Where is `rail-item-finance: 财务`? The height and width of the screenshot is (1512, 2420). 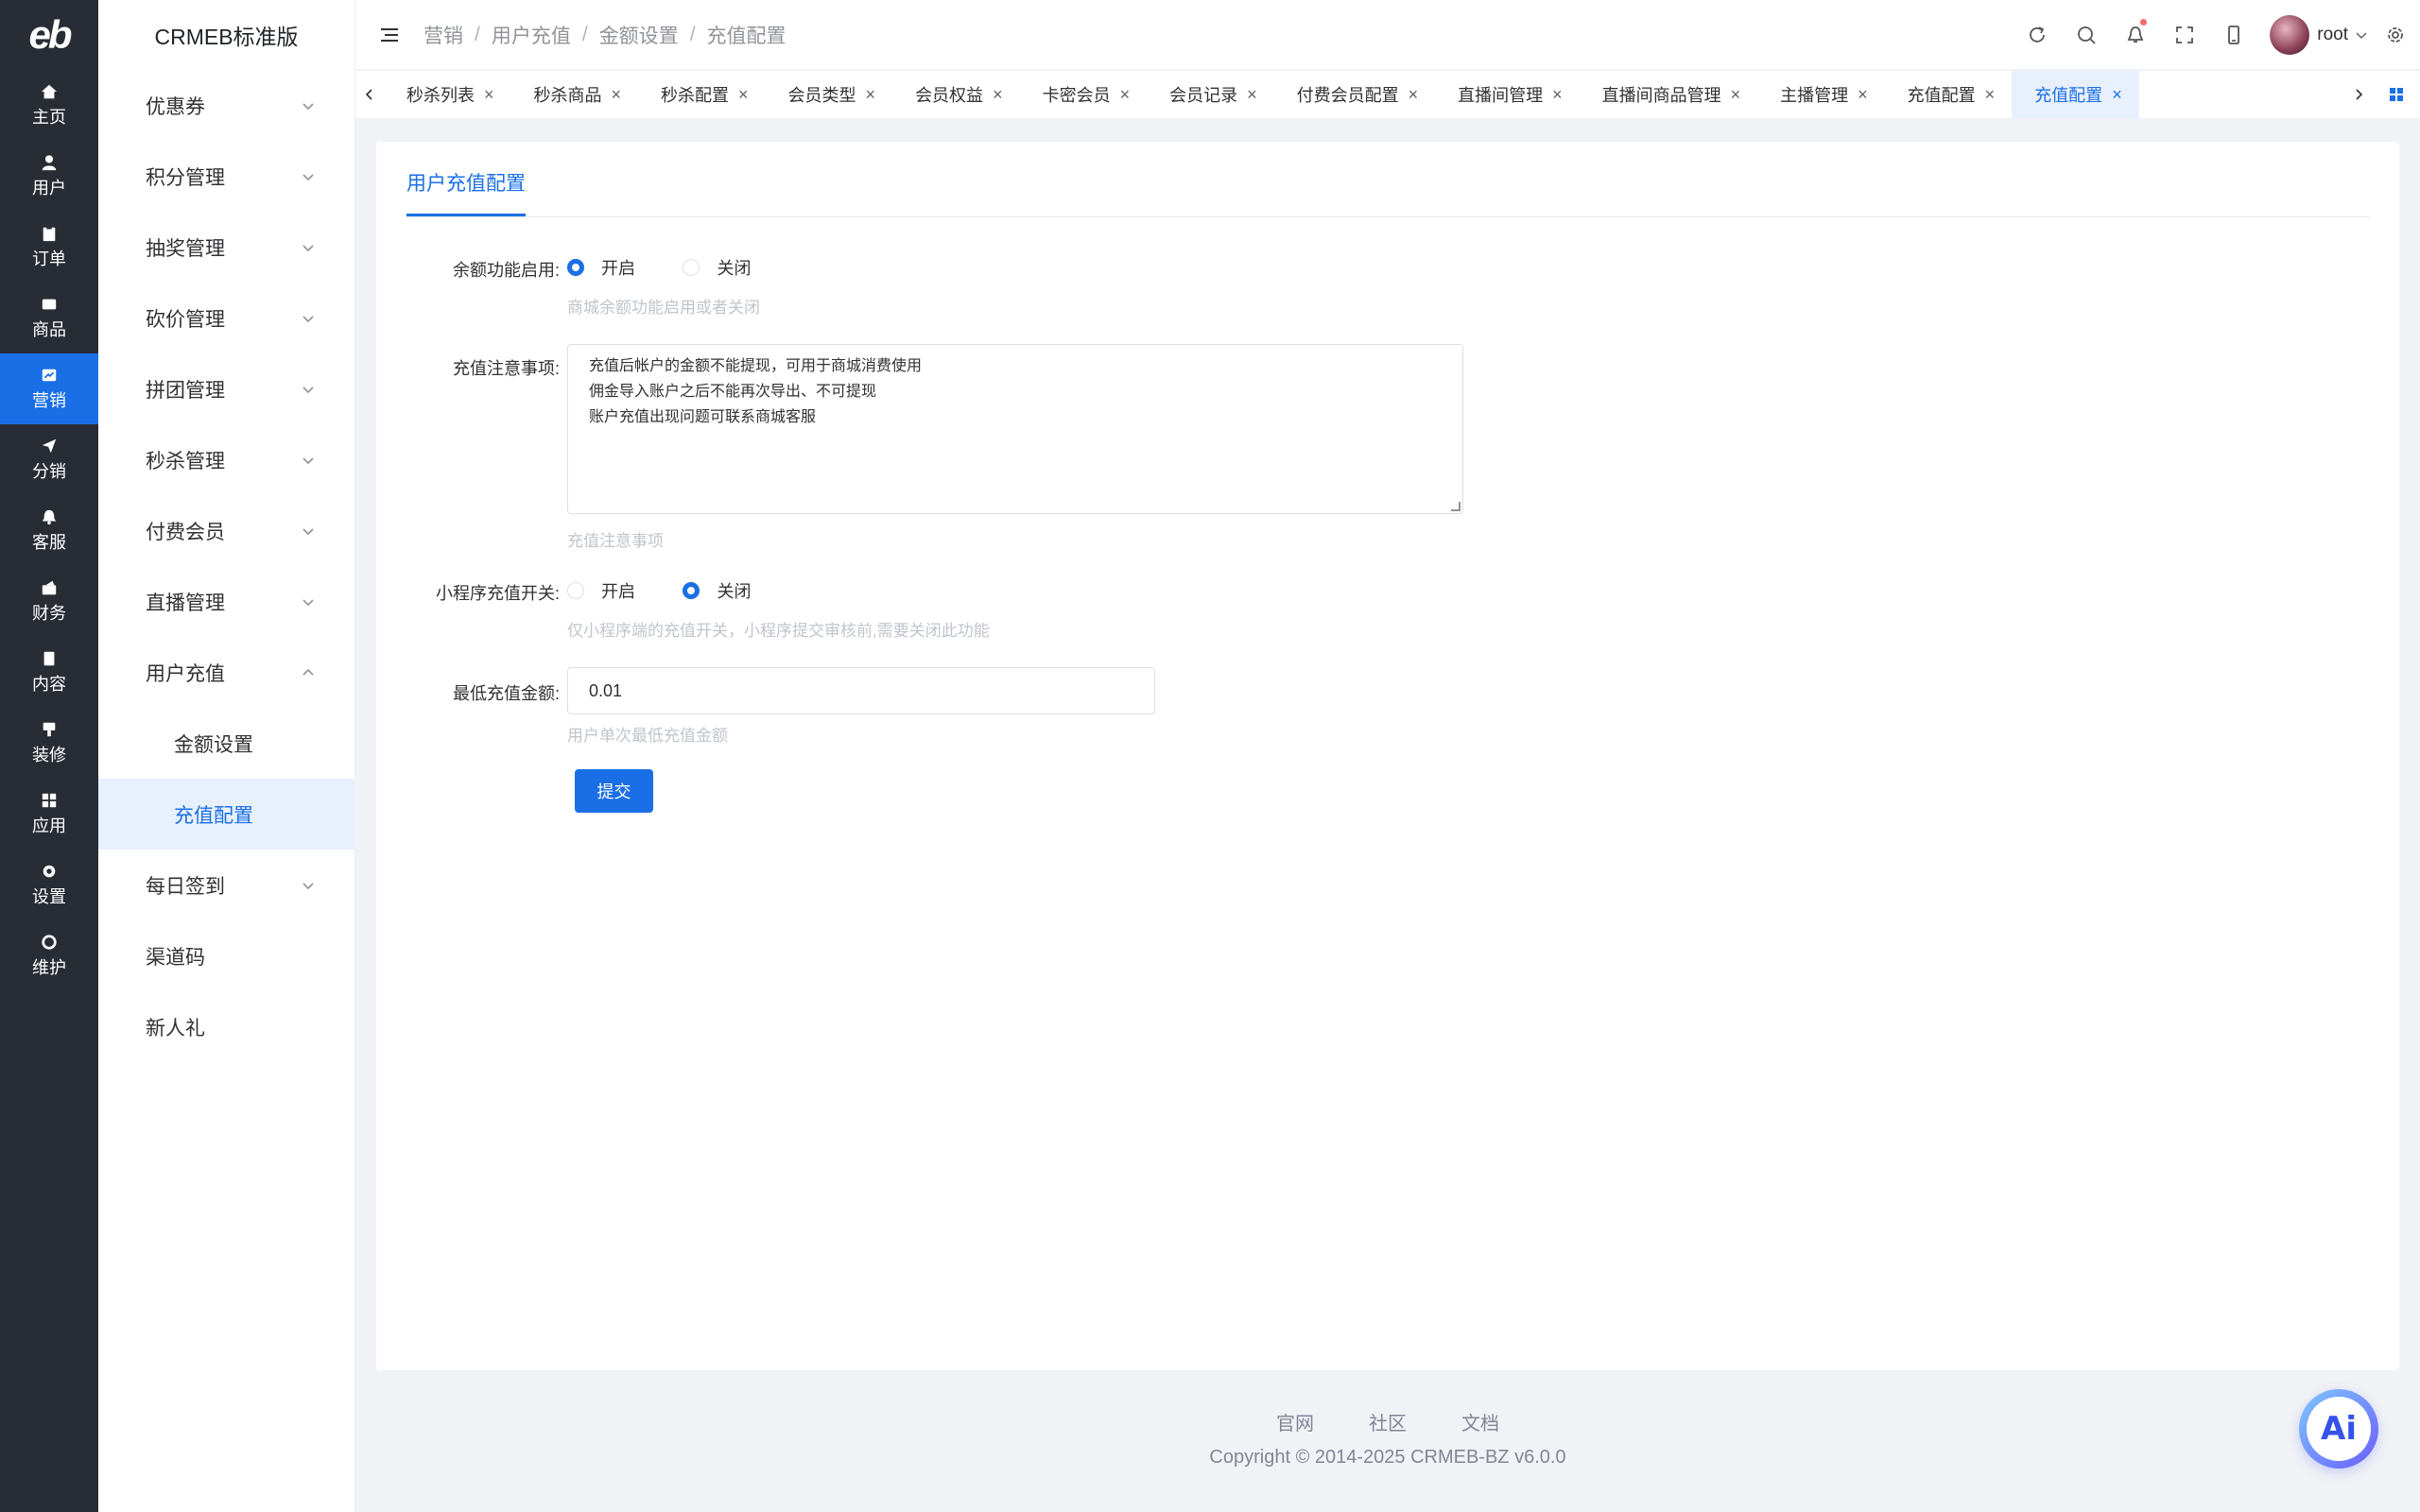
rail-item-finance: 财务 is located at coordinates (49, 601).